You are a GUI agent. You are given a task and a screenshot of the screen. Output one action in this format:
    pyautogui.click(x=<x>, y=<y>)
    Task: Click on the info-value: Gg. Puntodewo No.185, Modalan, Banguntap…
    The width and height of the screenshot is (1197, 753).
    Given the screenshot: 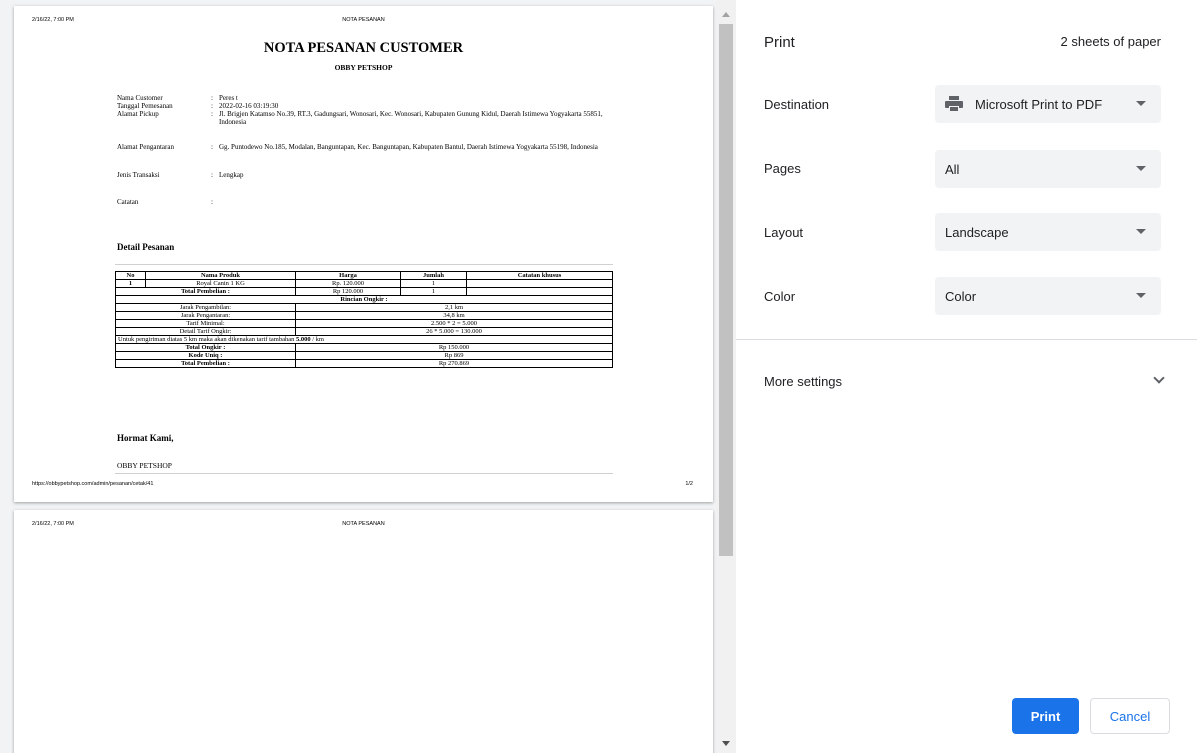 What is the action you would take?
    pyautogui.click(x=408, y=147)
    